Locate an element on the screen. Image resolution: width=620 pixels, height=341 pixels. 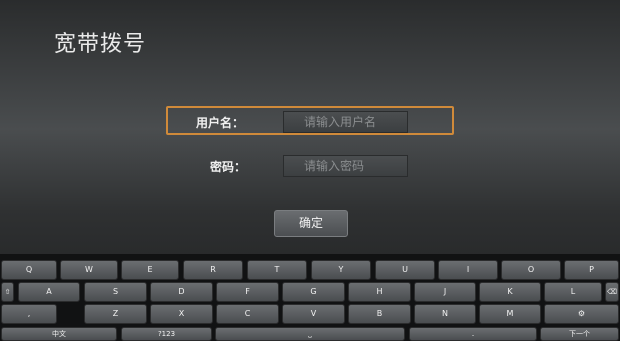
key-h: H is located at coordinates (379, 292).